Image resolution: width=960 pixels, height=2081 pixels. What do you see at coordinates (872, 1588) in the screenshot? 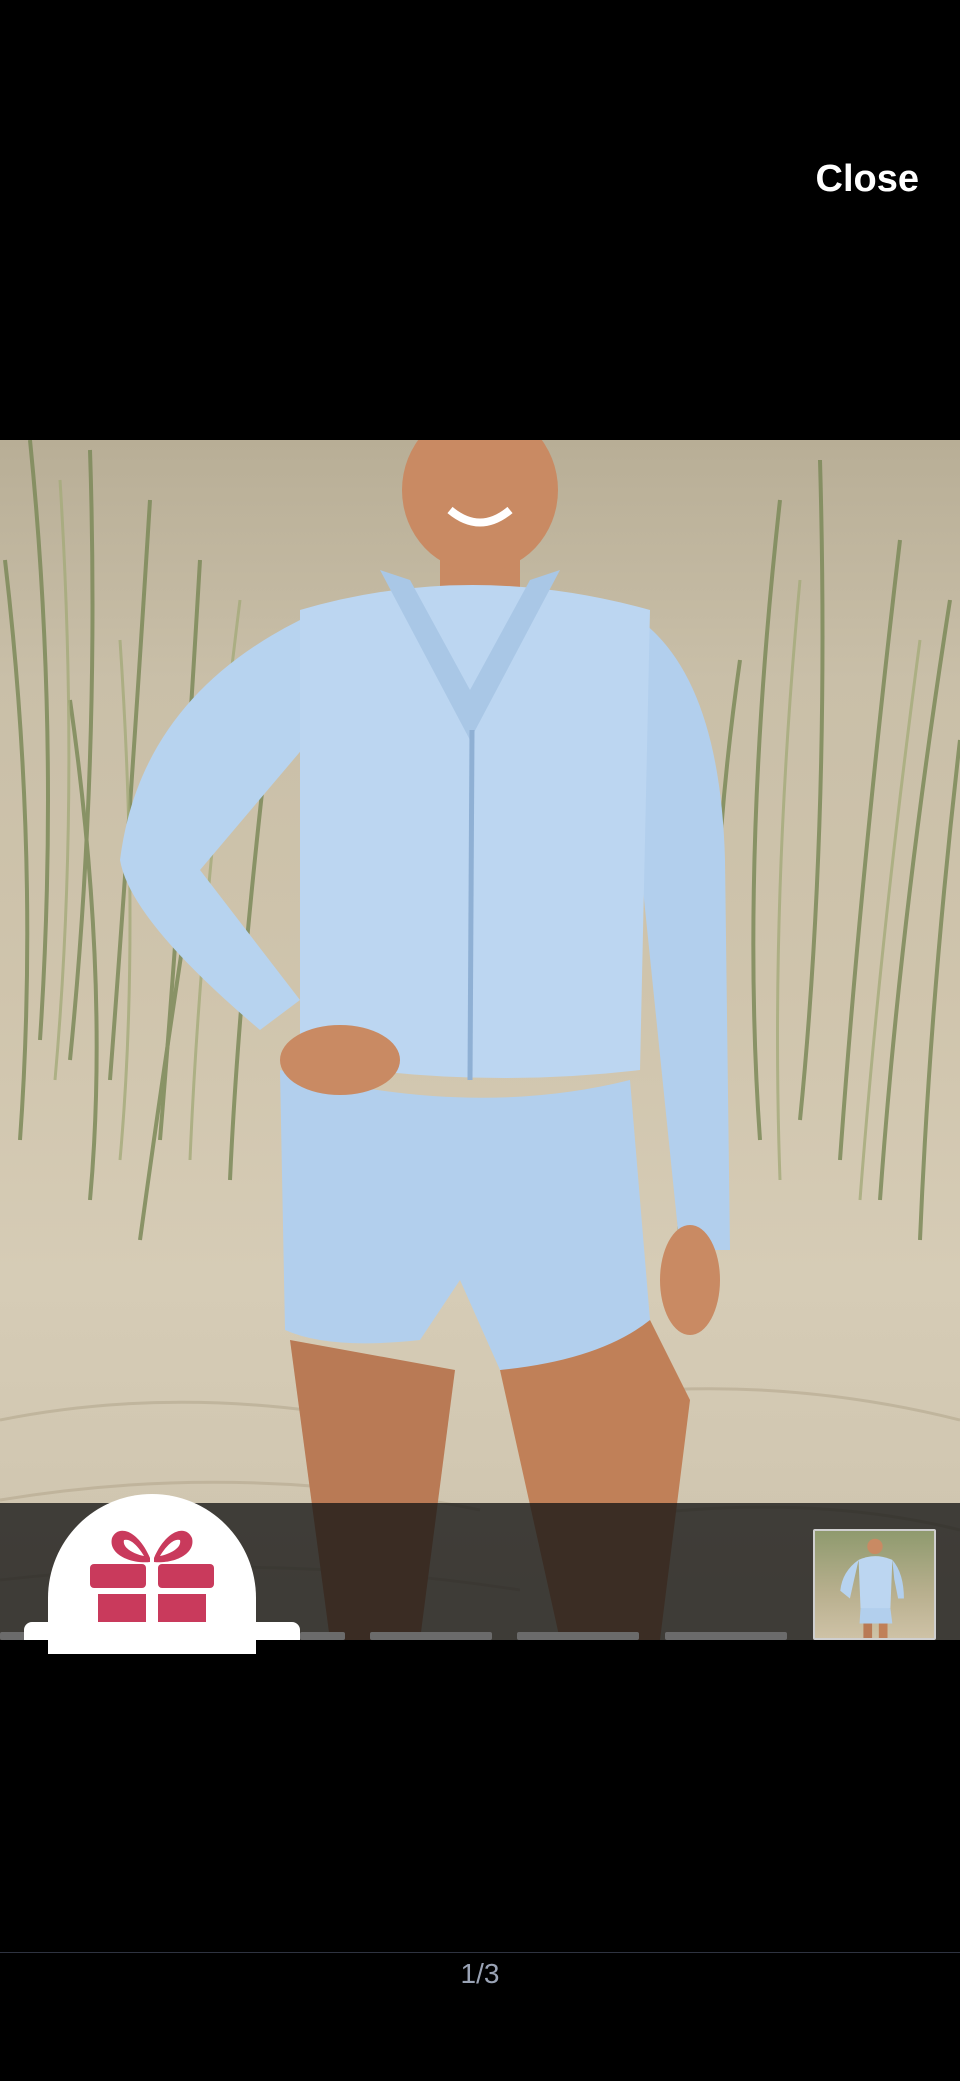
I see `thumbnail-image` at bounding box center [872, 1588].